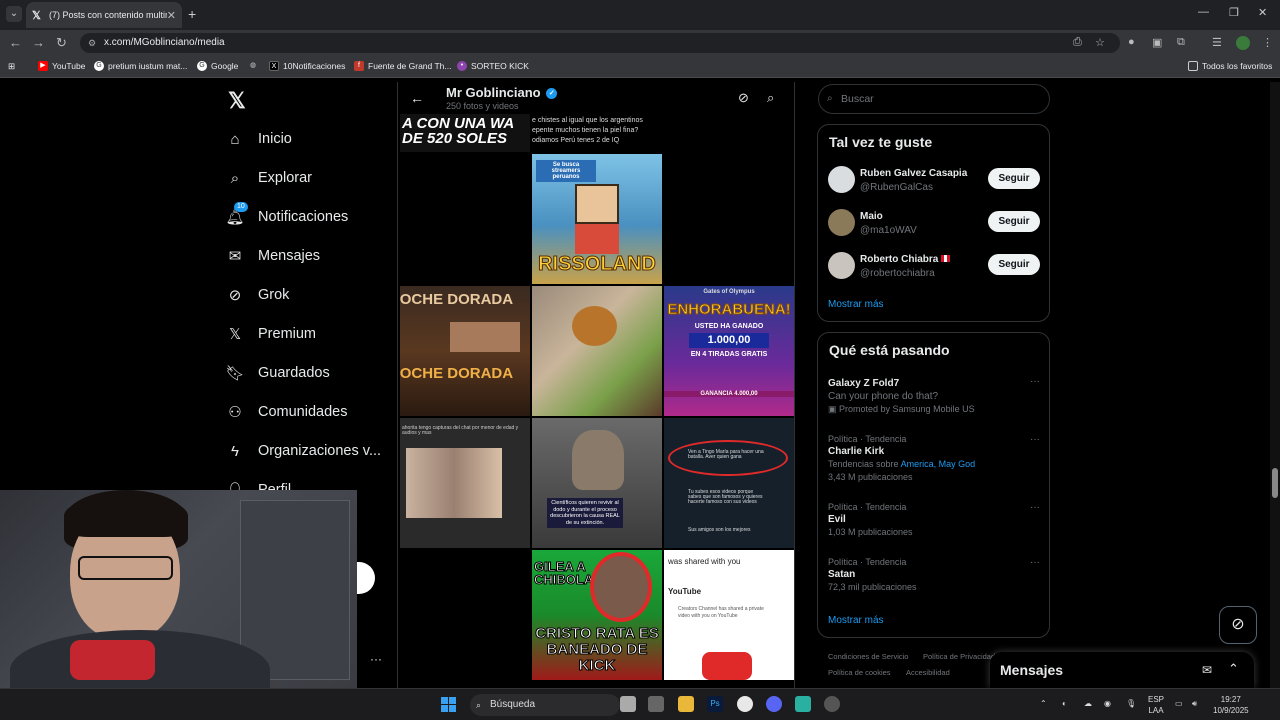 The image size is (1280, 720). What do you see at coordinates (171, 15) in the screenshot?
I see `tab-close-icon: ✕` at bounding box center [171, 15].